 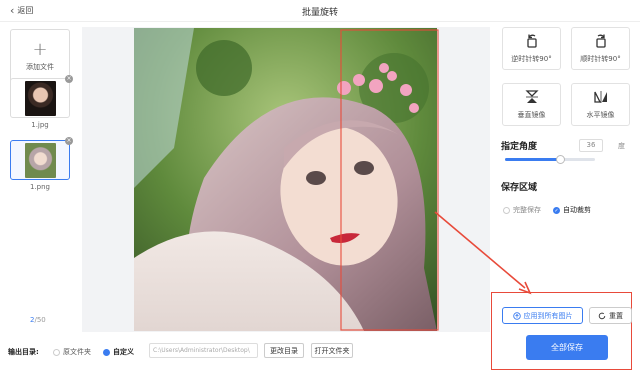 I want to click on plus-icon: +, so click(x=40, y=49).